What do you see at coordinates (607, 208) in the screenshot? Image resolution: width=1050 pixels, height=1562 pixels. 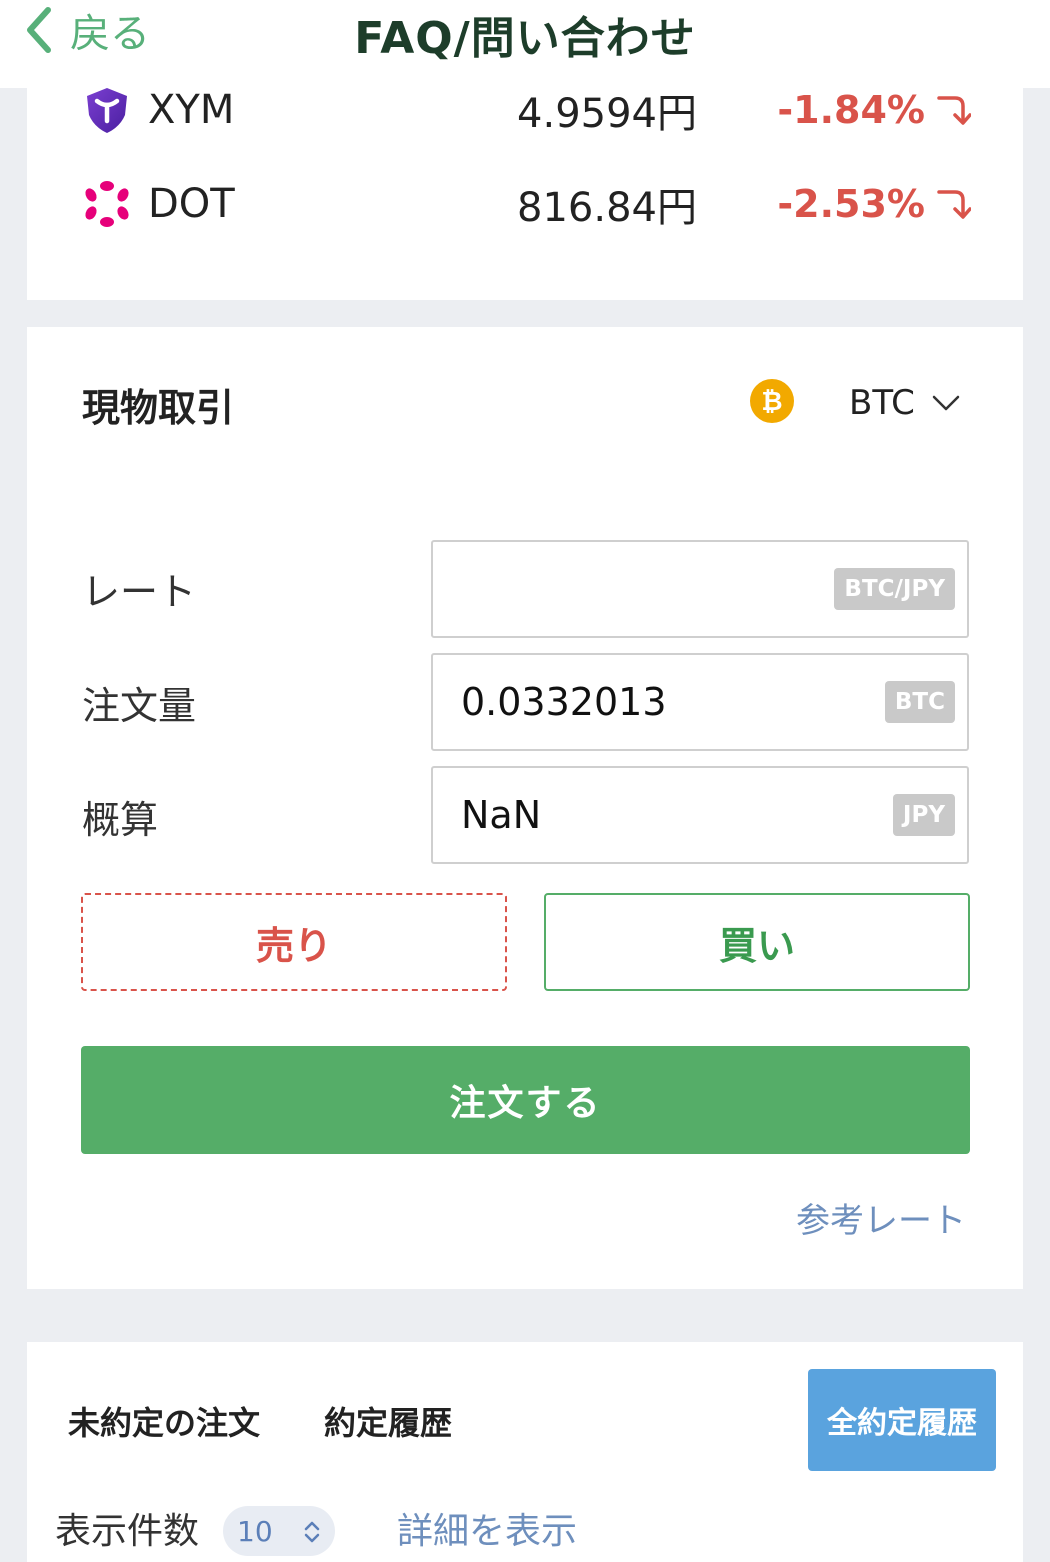 I see `coin-price: 816.84円` at bounding box center [607, 208].